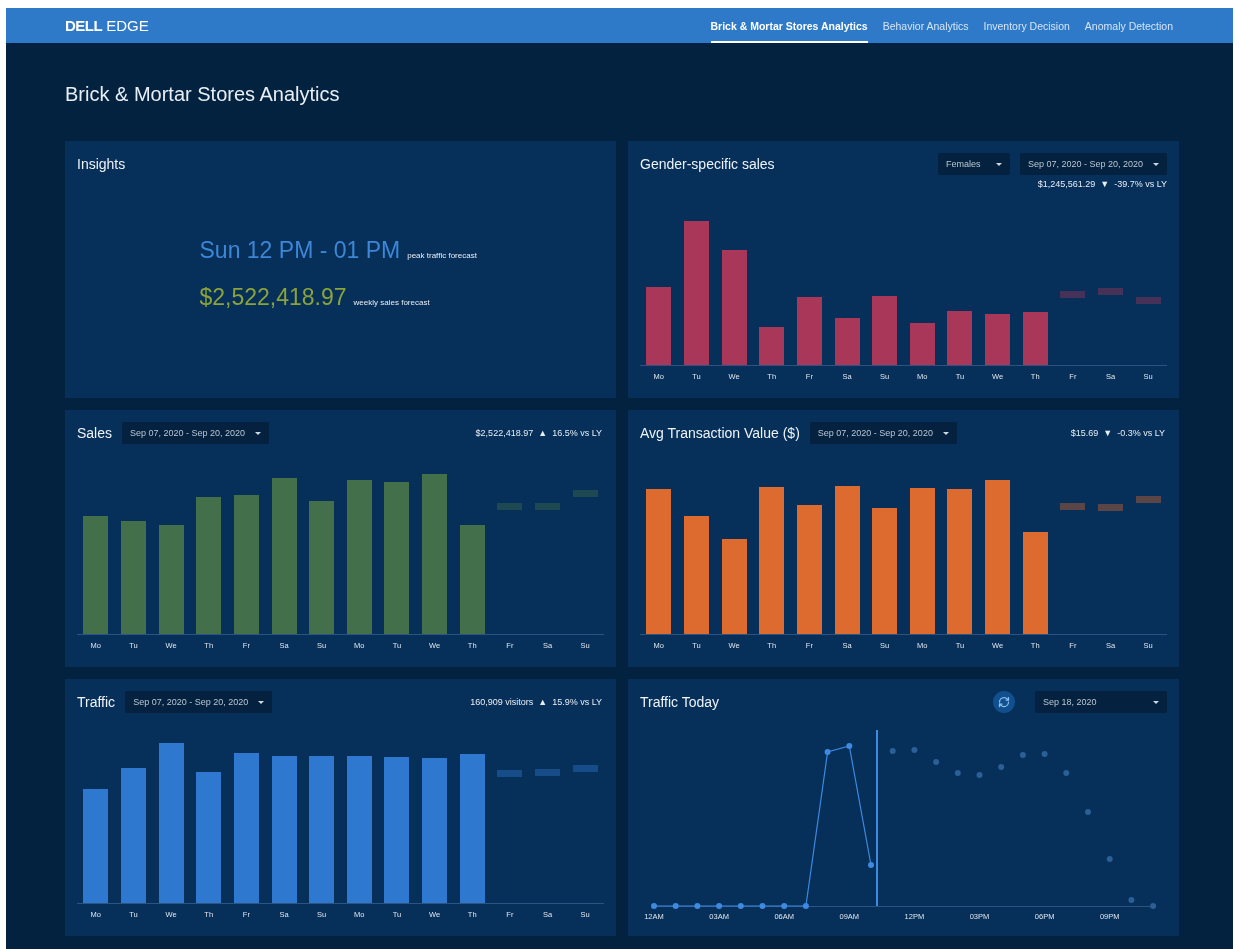  What do you see at coordinates (707, 164) in the screenshot?
I see `card-title: Gender-specific sales` at bounding box center [707, 164].